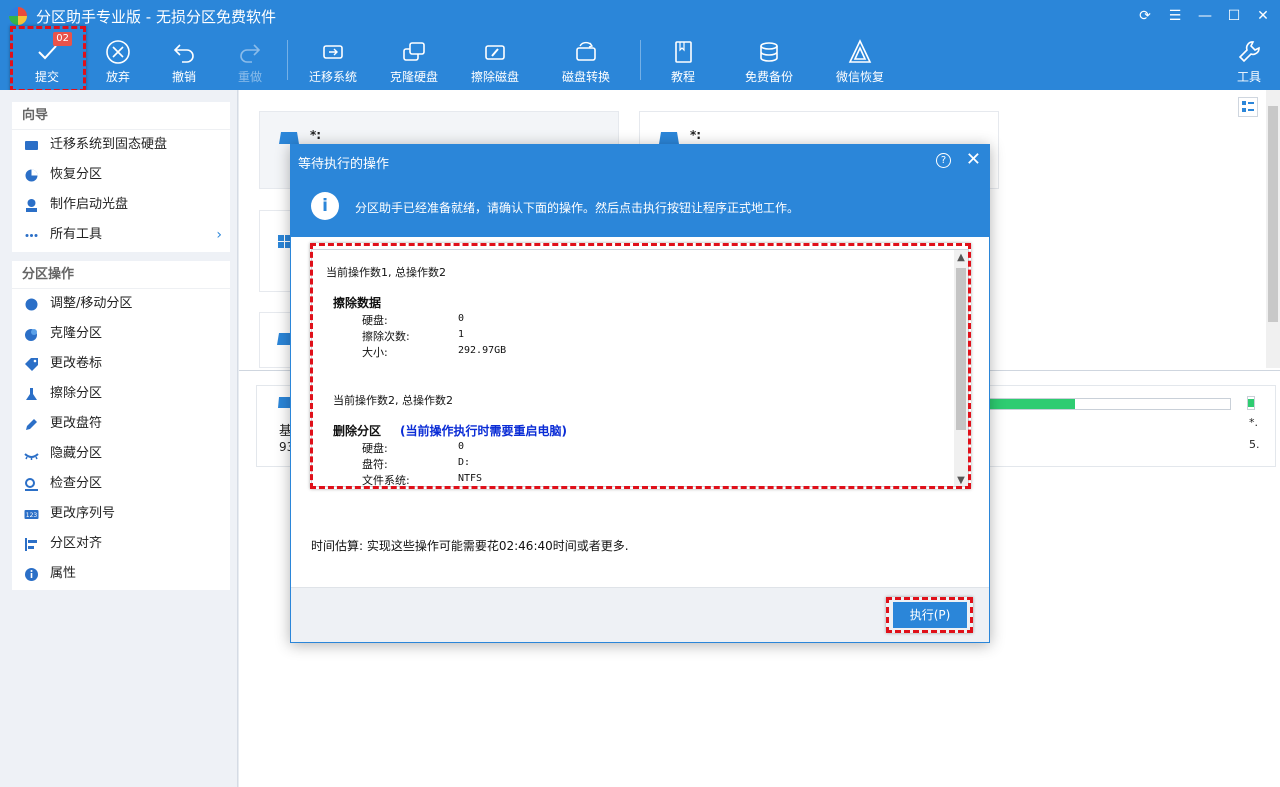  Describe the element at coordinates (31, 235) in the screenshot. I see `all-tools-icon` at that location.